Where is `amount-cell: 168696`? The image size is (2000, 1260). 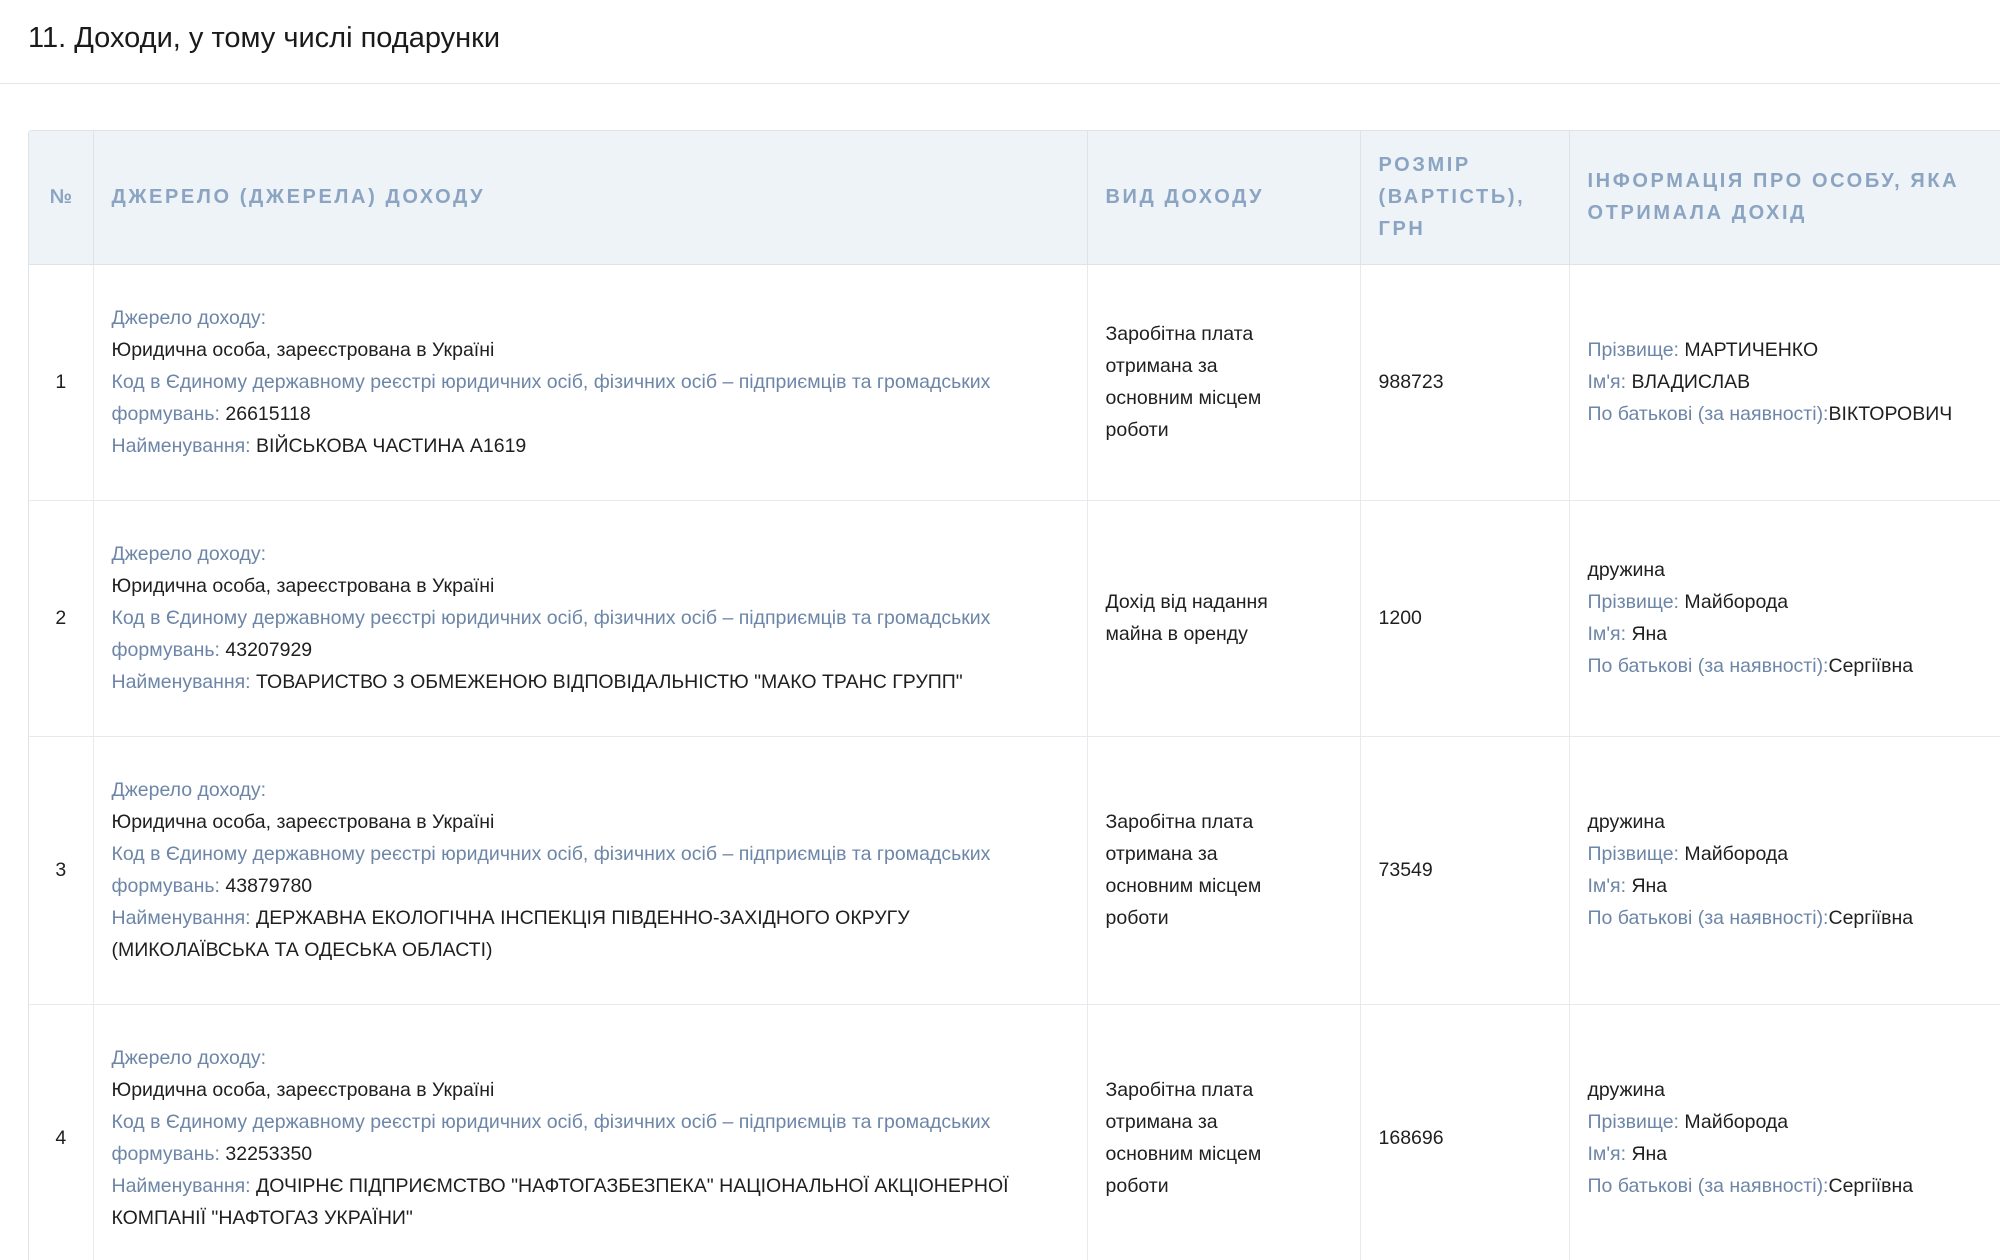
amount-cell: 168696 is located at coordinates (1464, 1132).